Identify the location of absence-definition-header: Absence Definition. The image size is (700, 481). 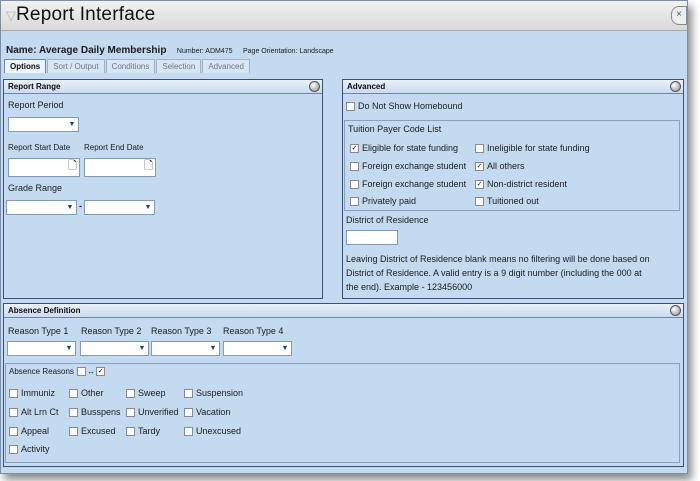
(343, 311).